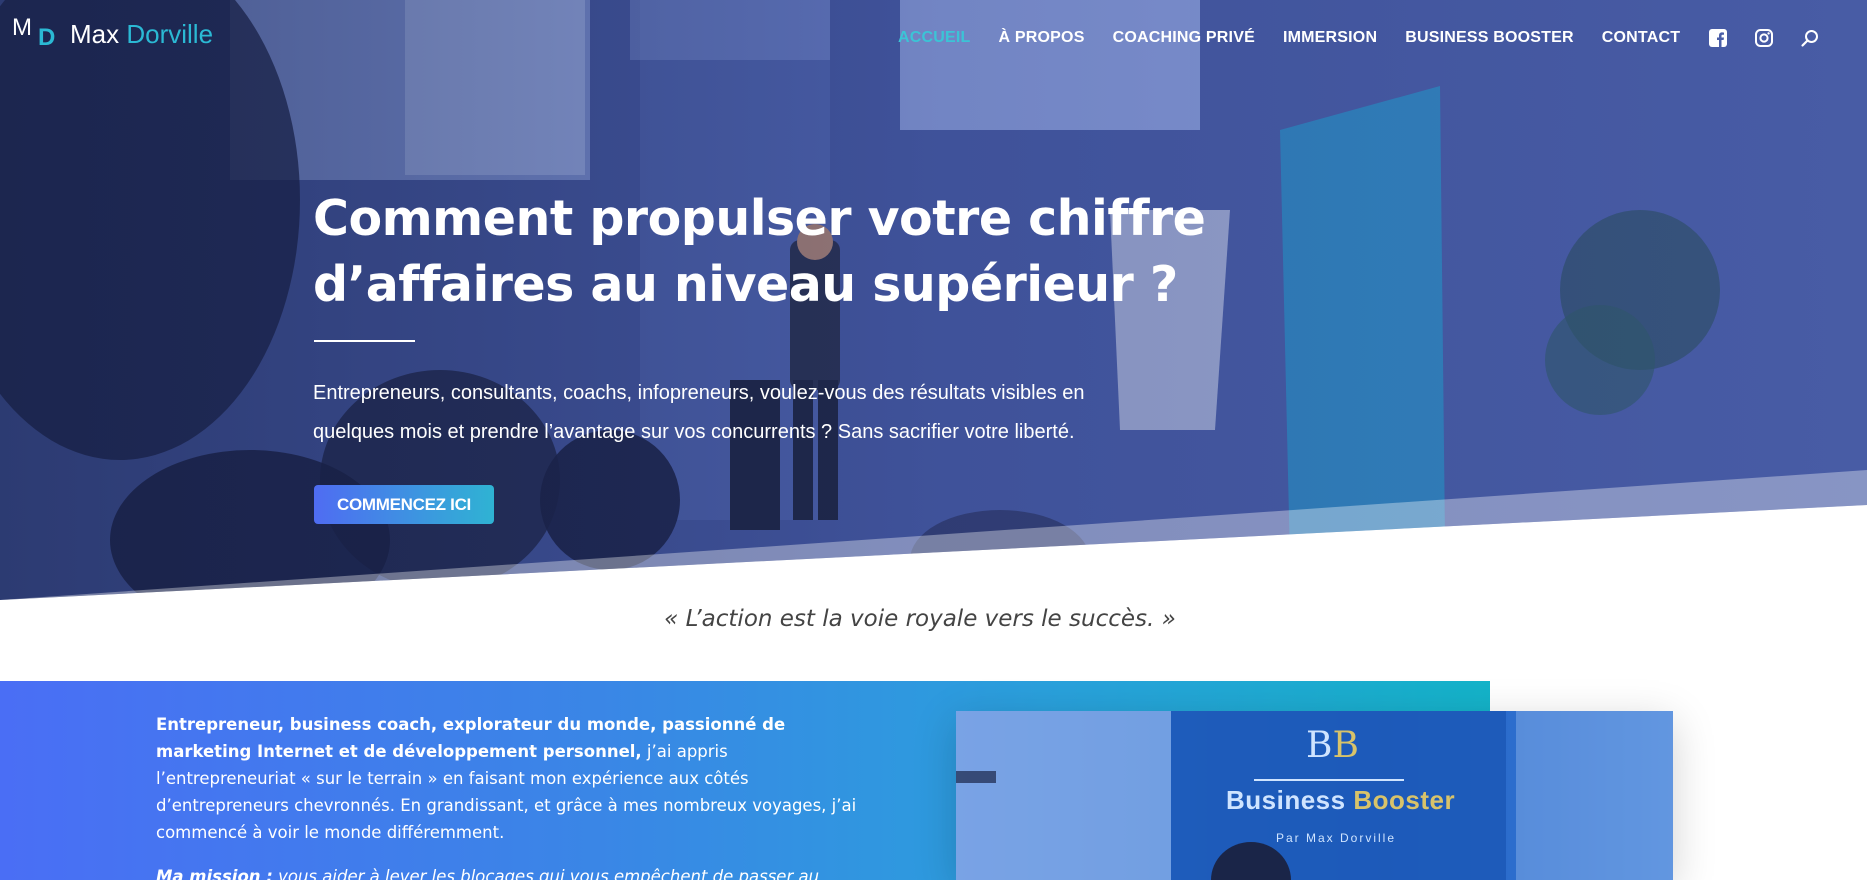 The width and height of the screenshot is (1867, 880). I want to click on business-booster-logo: BB, so click(1332, 745).